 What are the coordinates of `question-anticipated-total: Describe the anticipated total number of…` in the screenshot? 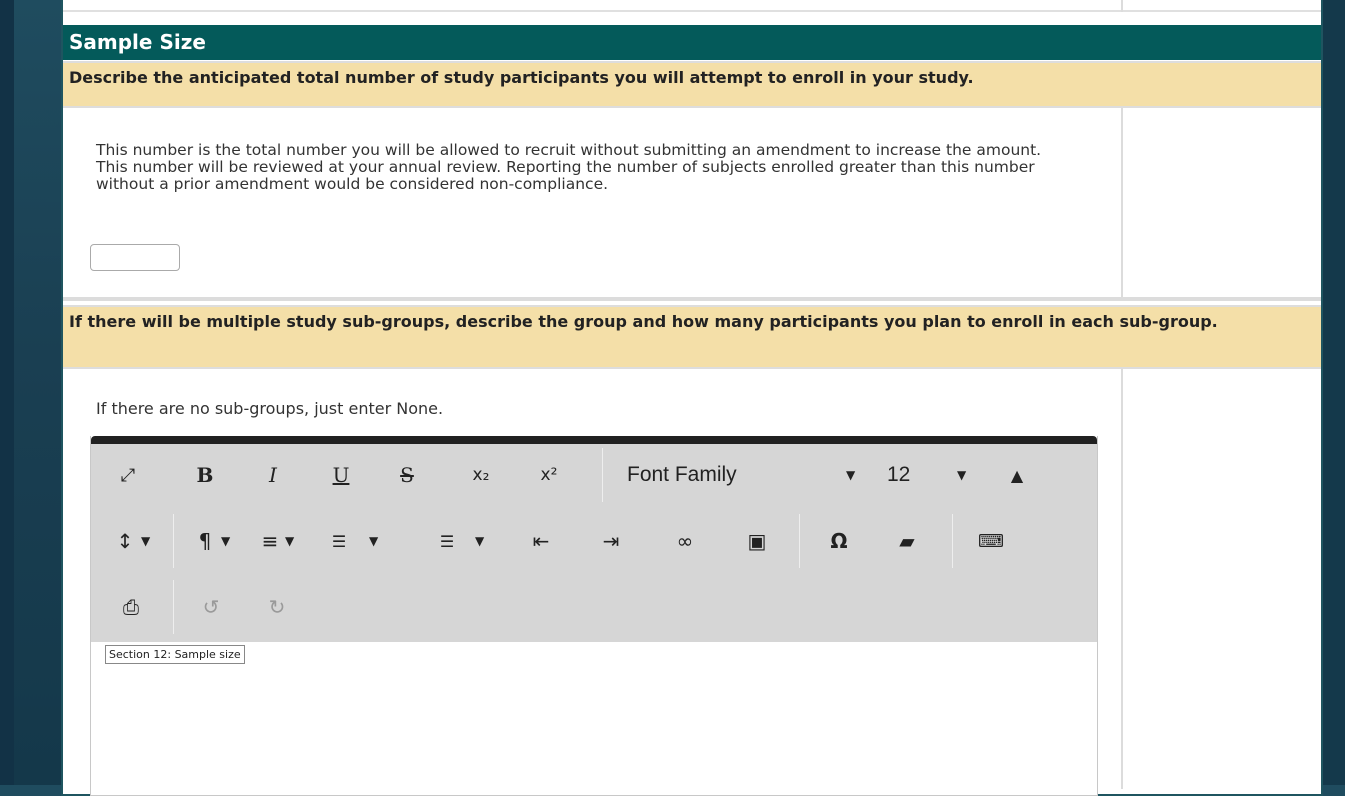 It's located at (692, 84).